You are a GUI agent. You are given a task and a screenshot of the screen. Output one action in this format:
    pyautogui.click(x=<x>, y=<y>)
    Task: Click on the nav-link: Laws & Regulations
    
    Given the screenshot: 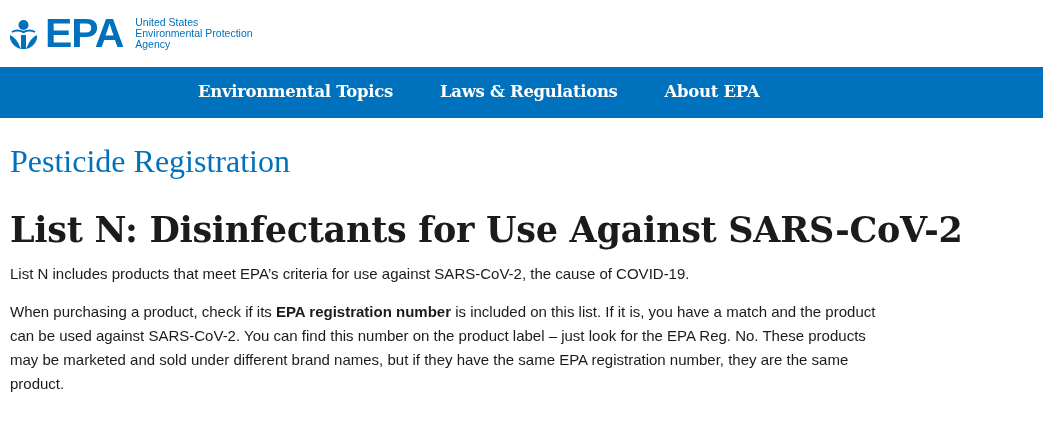 What is the action you would take?
    pyautogui.click(x=528, y=92)
    